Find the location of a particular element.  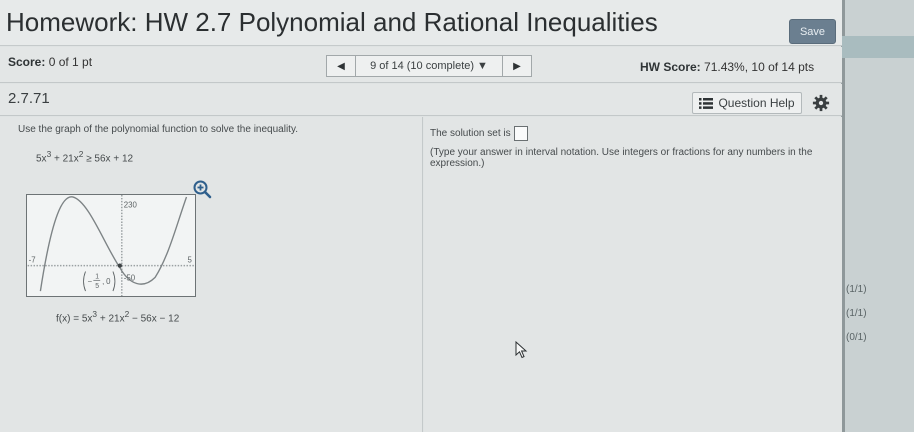

inequality-tail: ≥ 56x + 12 is located at coordinates (110, 159).